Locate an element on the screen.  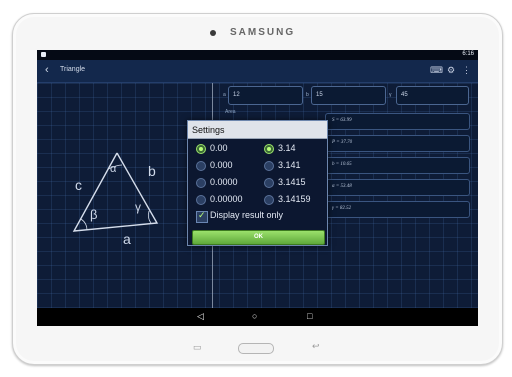
option-label: 0.000 is located at coordinates (221, 165).